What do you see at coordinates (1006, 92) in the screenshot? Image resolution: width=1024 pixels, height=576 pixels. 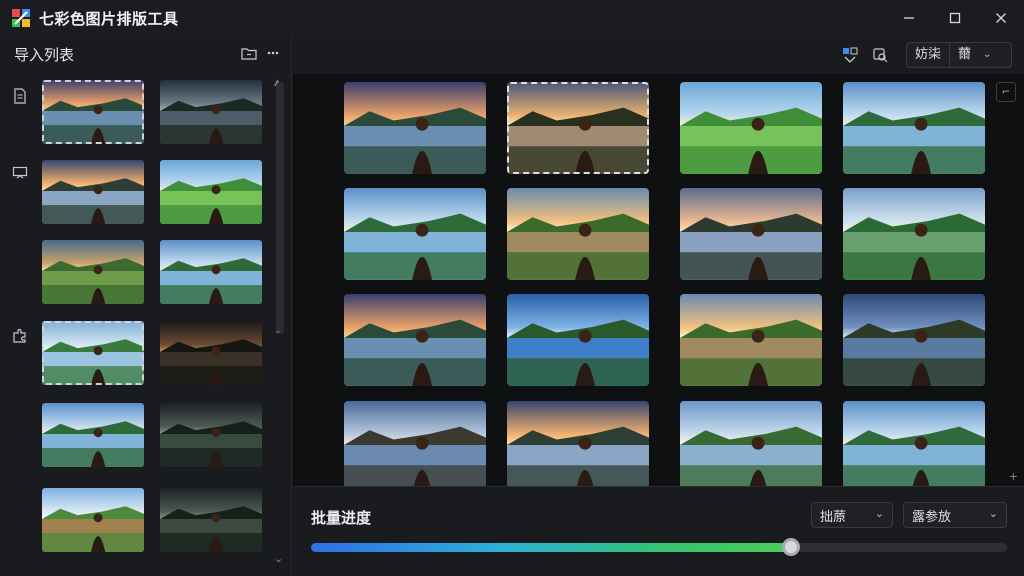 I see `expand-icon: ⌐` at bounding box center [1006, 92].